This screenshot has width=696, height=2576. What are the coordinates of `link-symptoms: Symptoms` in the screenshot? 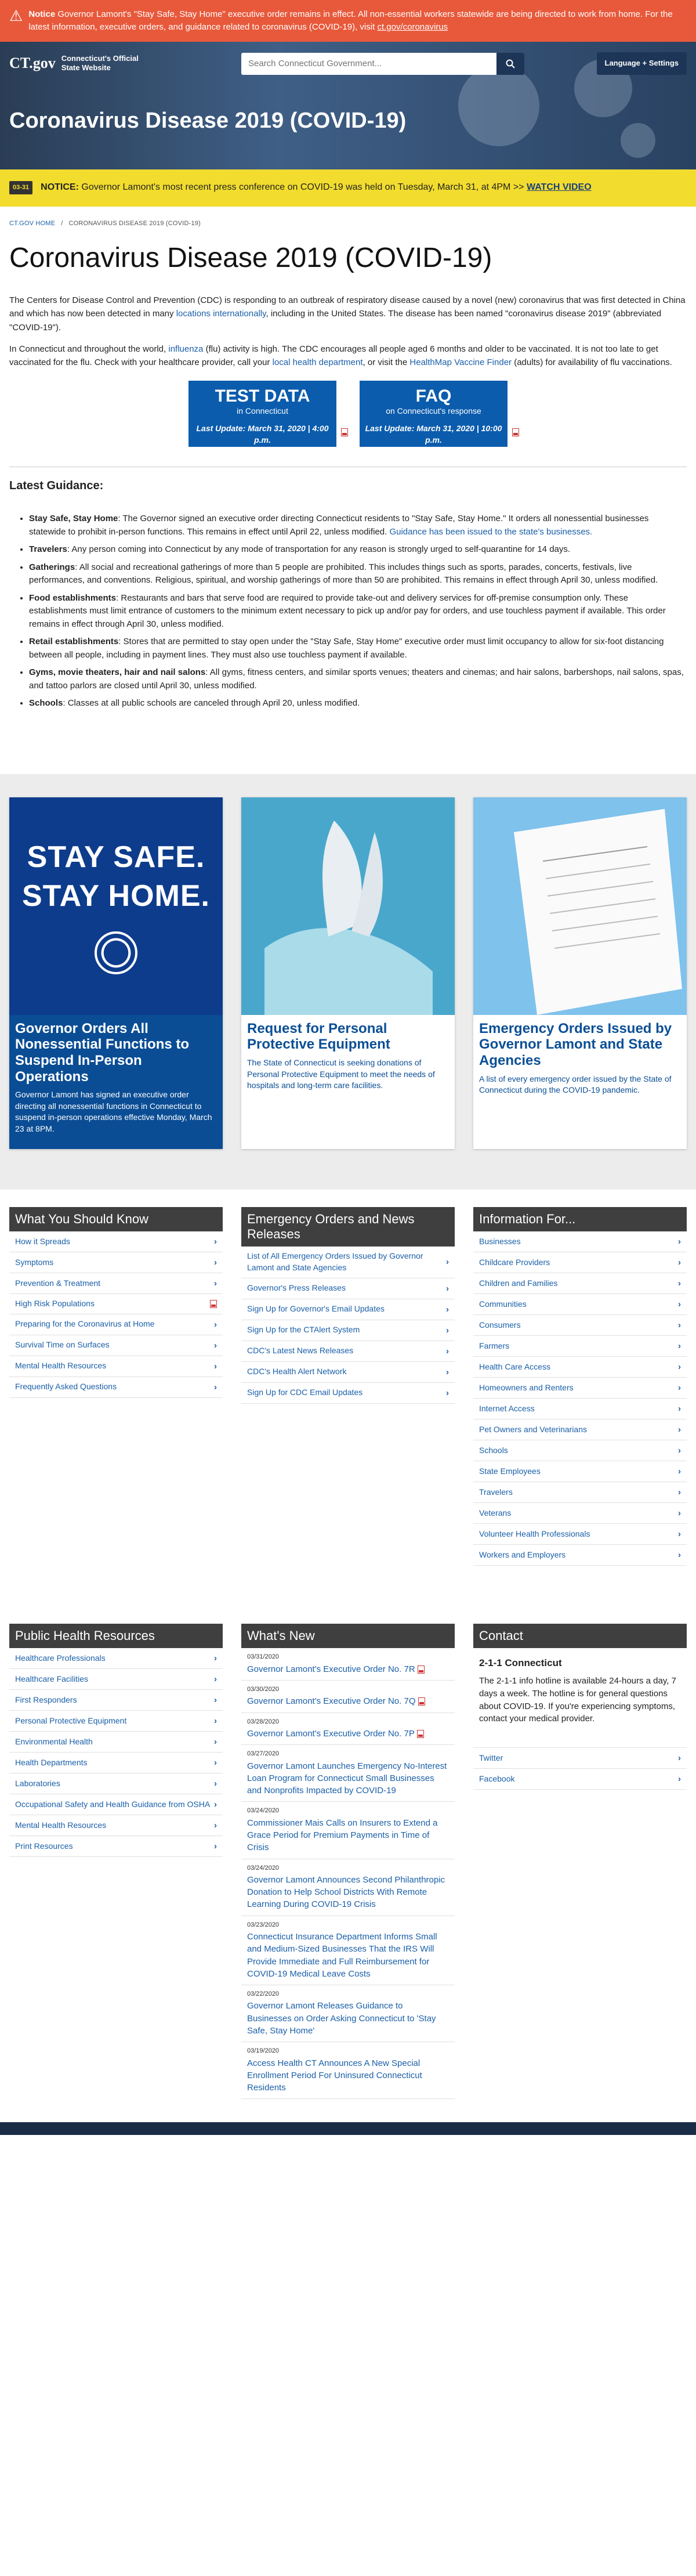 It's located at (34, 1263).